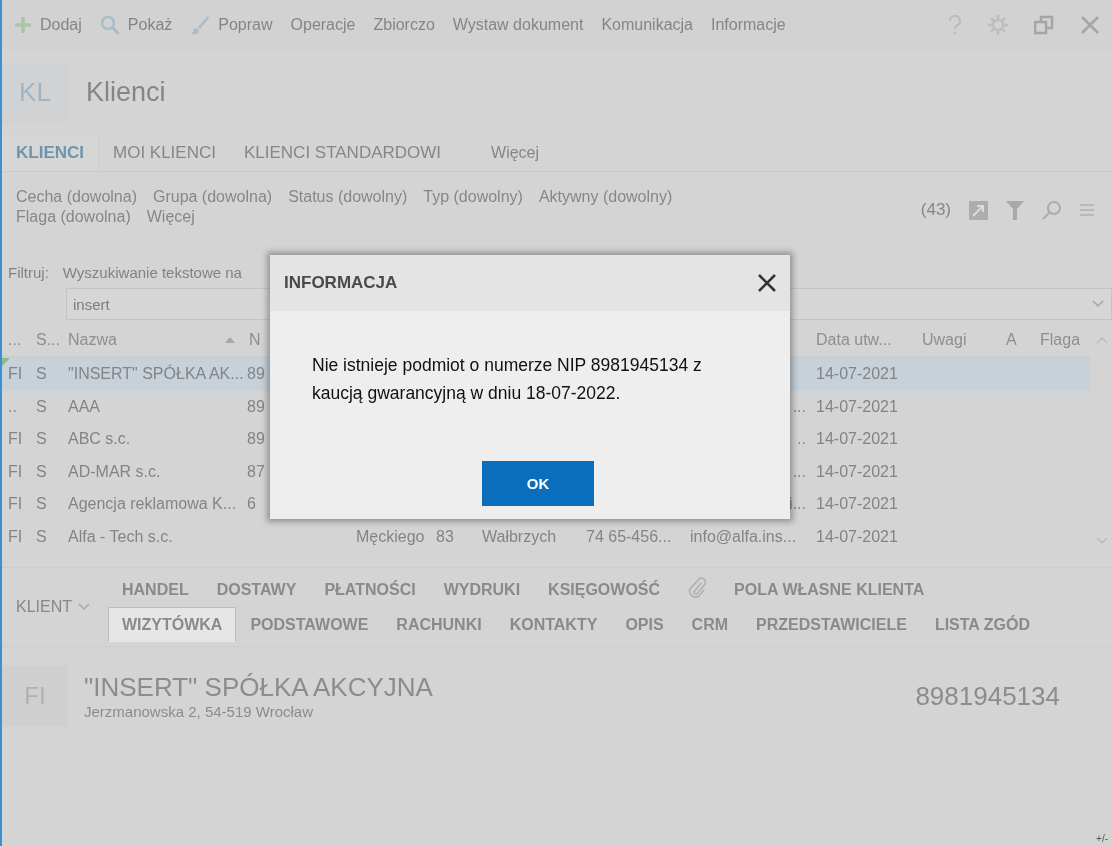 Image resolution: width=1112 pixels, height=846 pixels. I want to click on table-cell-text: AAA, so click(84, 406).